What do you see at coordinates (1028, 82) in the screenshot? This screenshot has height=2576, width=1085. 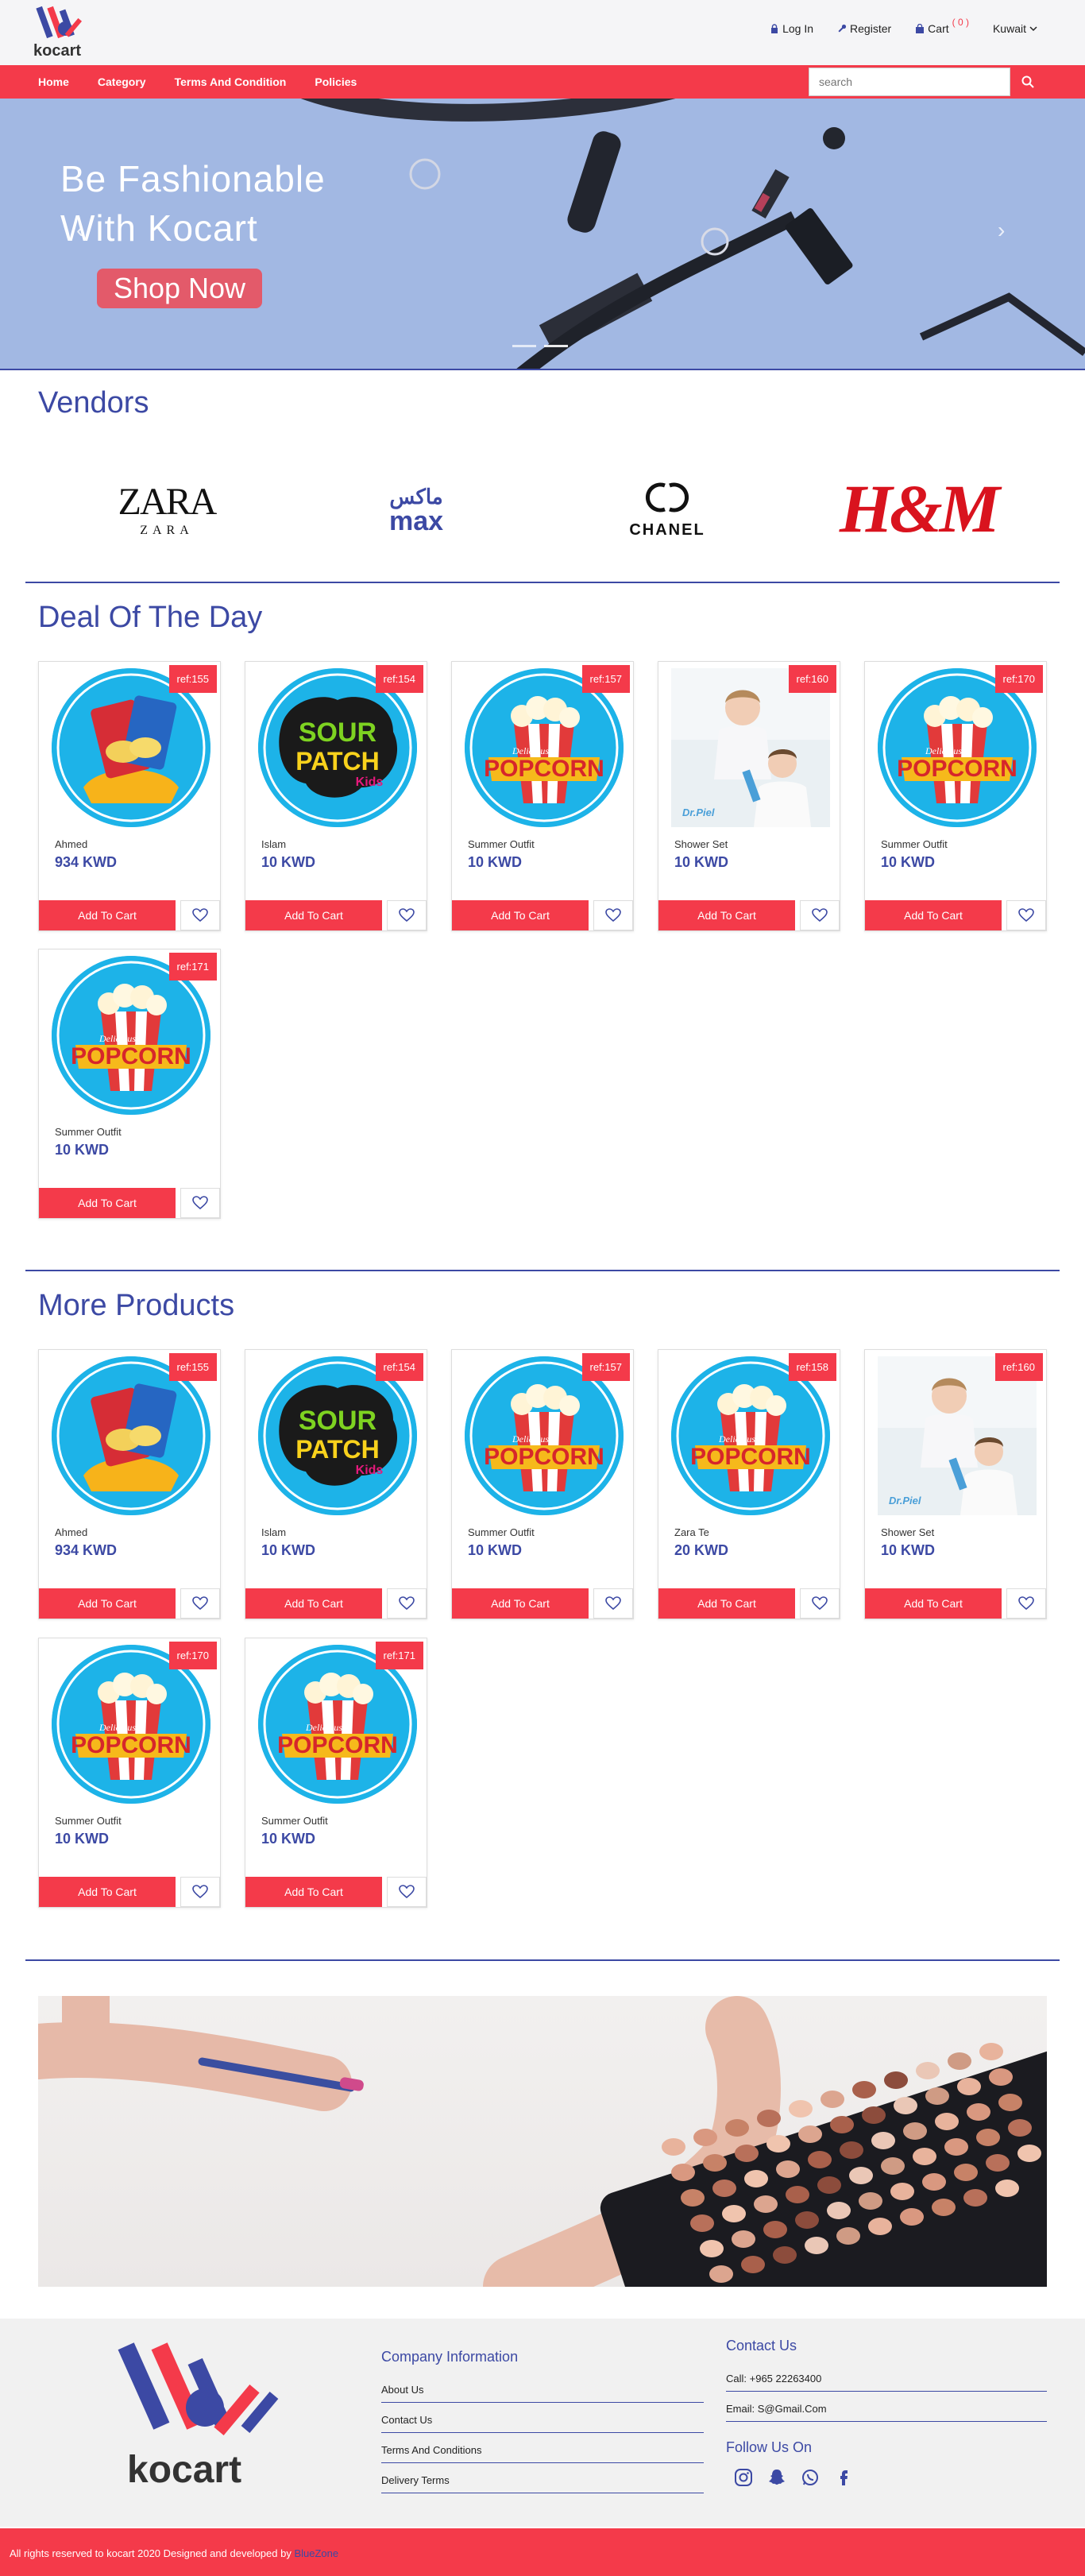 I see `search-button` at bounding box center [1028, 82].